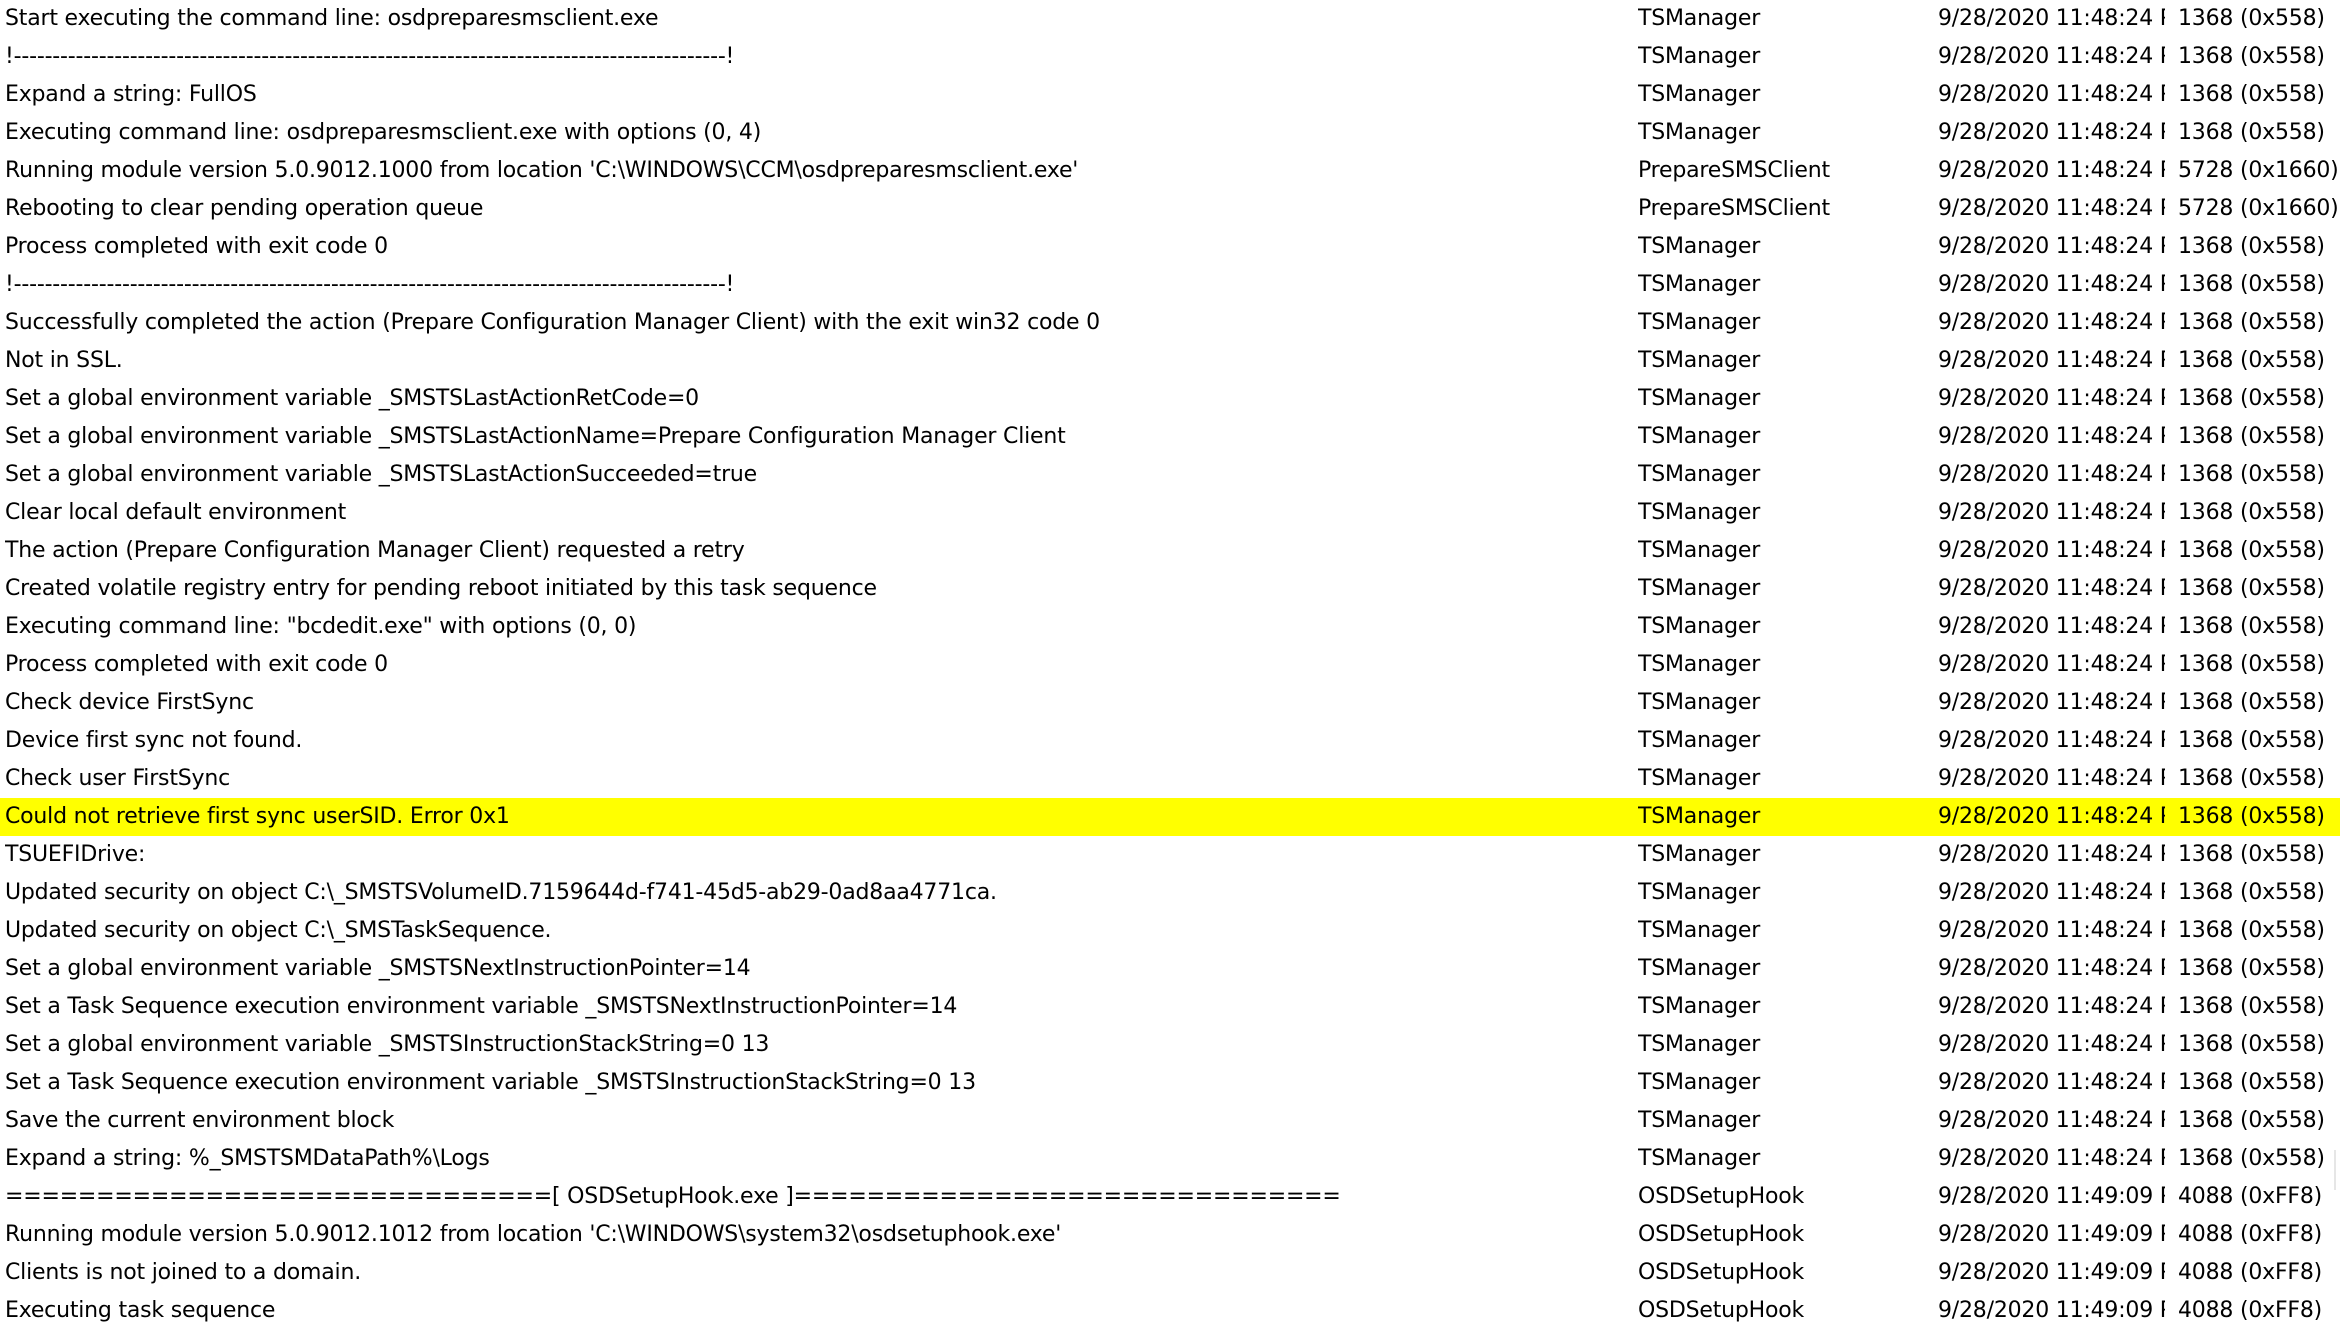  Describe the element at coordinates (196, 246) in the screenshot. I see `log-message: Process completed with exit code 0` at that location.